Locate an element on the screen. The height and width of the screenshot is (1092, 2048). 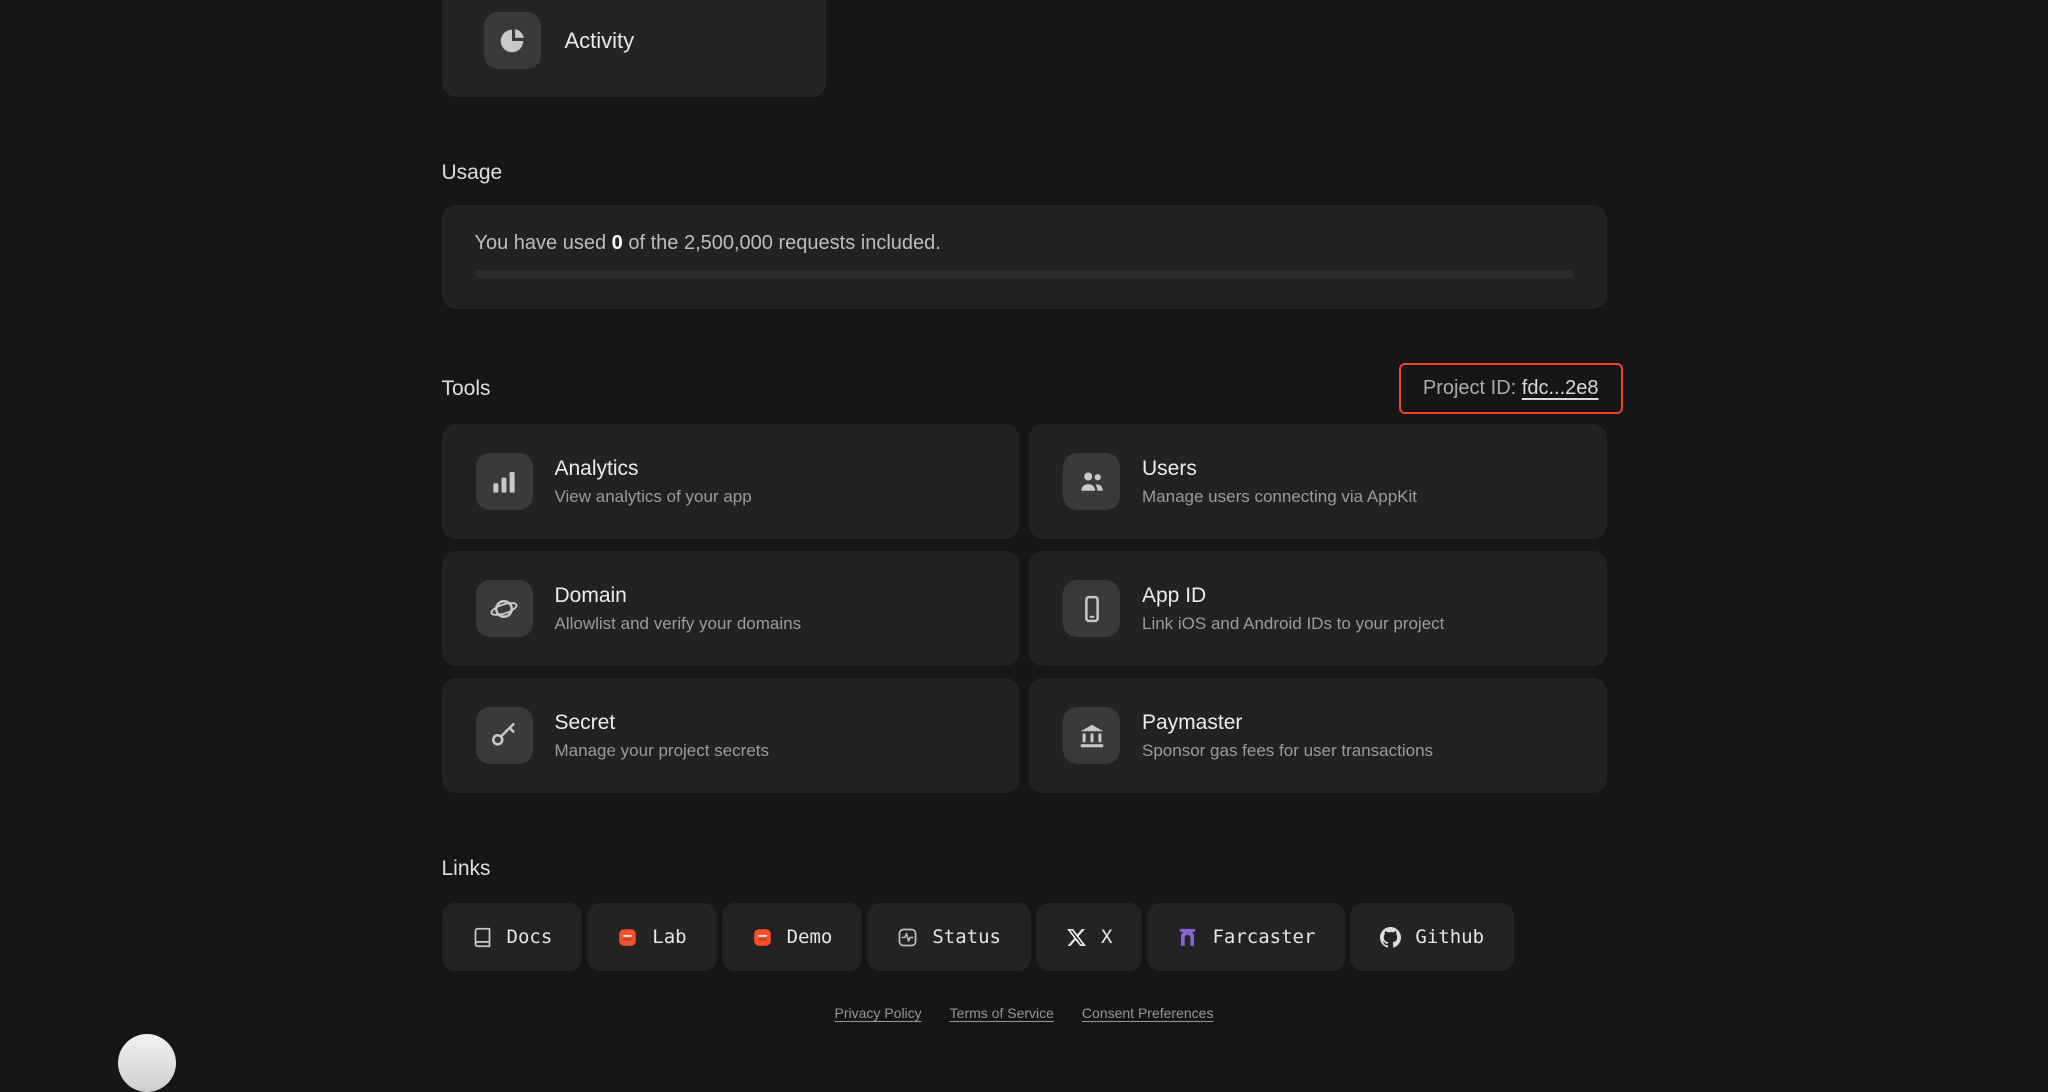
status-icon is located at coordinates (907, 937).